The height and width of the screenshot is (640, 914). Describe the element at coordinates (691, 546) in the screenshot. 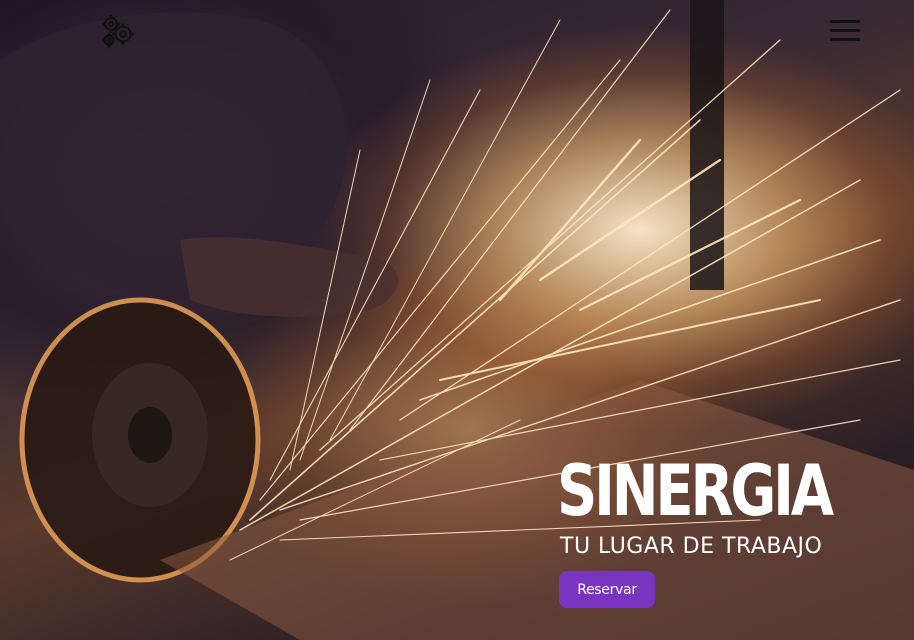

I see `hero-subtitle: TU LUGAR DE TRABAJO` at that location.